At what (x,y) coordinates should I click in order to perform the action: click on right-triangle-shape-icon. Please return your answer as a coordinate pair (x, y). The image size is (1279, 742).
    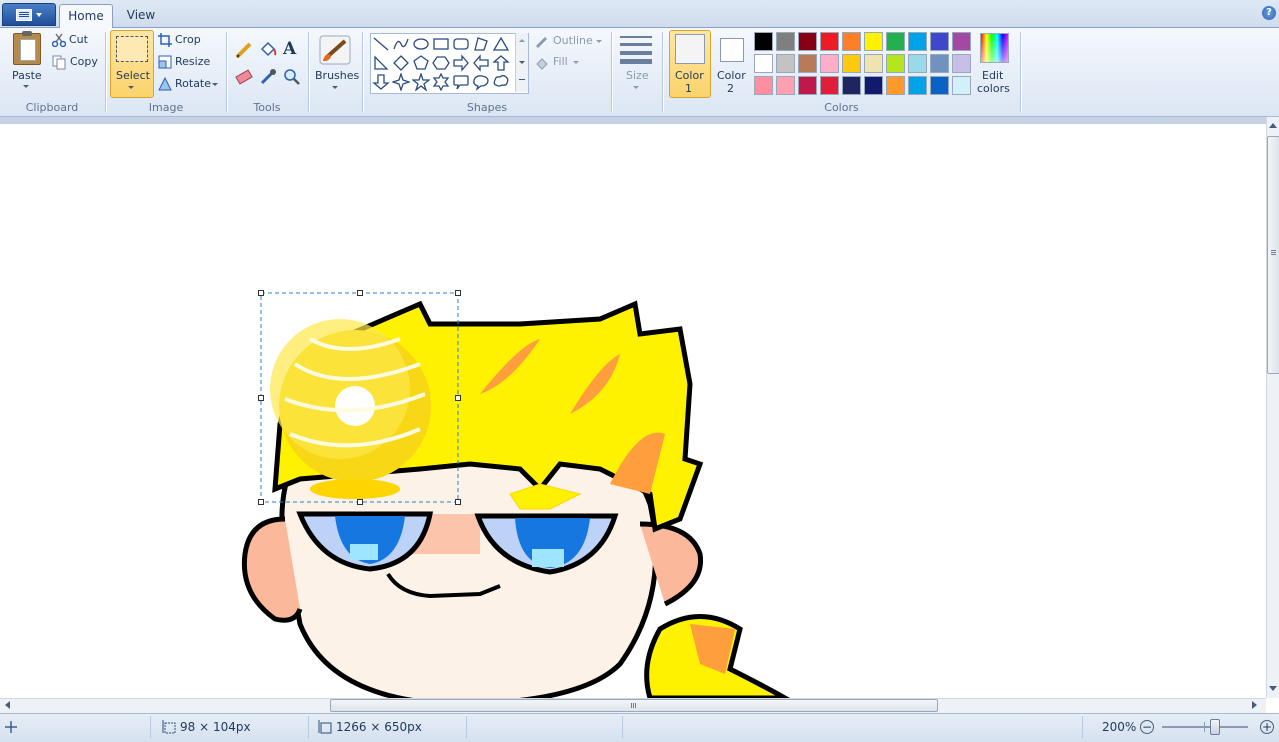
    Looking at the image, I should click on (381, 63).